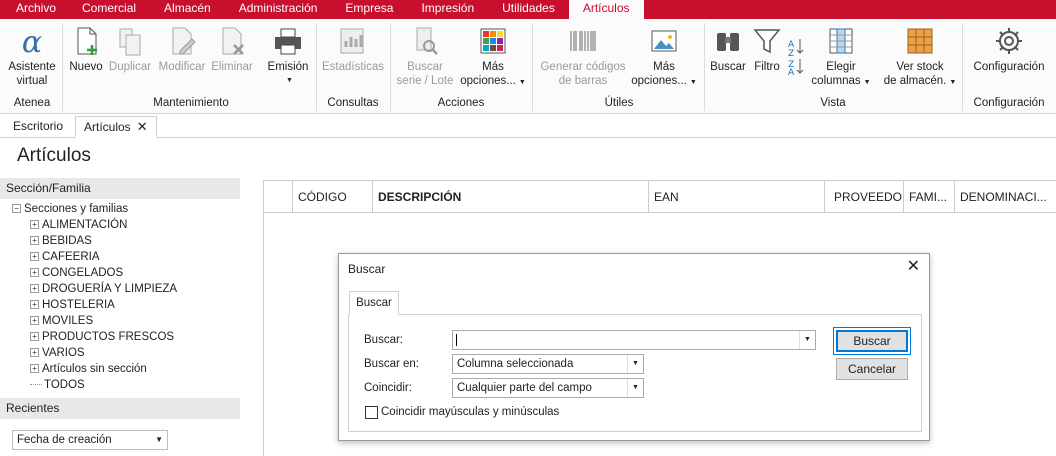 This screenshot has height=456, width=1056. I want to click on group-configuracion: Configuración, so click(1009, 103).